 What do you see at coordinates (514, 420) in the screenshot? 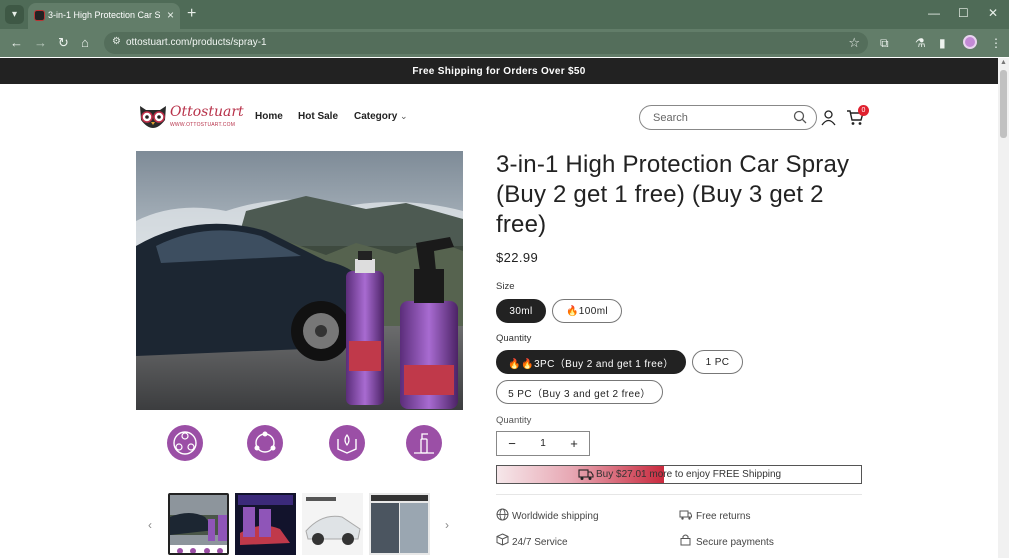
I see `quantity-label: Quantity` at bounding box center [514, 420].